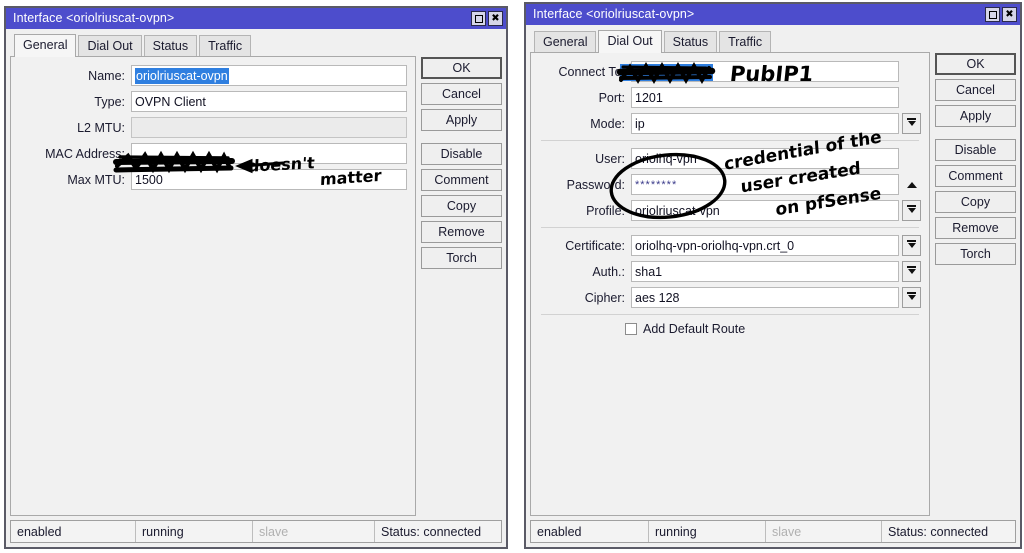 This screenshot has height=553, width=1024. I want to click on field-input-mode: ip, so click(765, 123).